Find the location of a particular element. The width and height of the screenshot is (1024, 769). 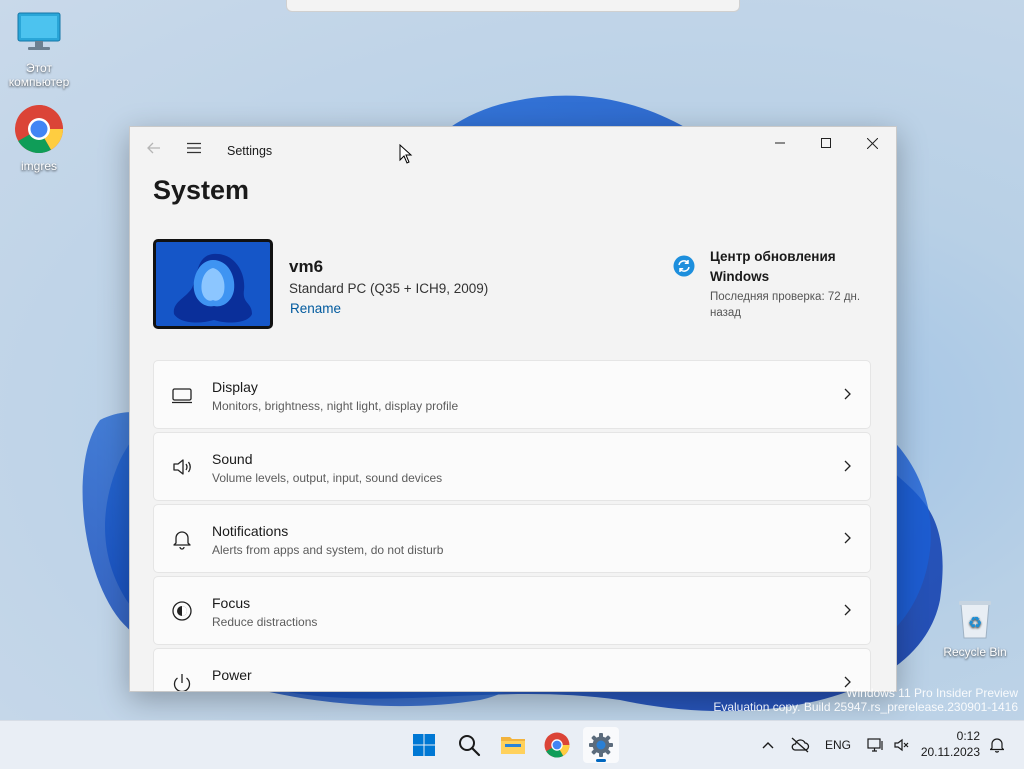

focus-icon is located at coordinates (182, 611).